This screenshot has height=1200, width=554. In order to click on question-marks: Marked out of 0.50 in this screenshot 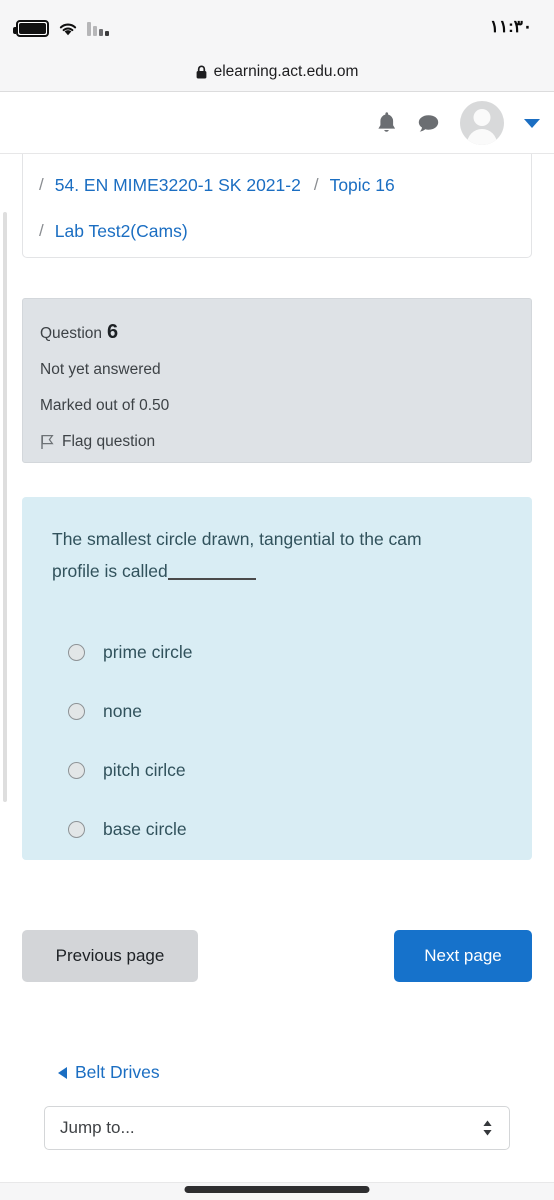, I will do `click(105, 405)`.